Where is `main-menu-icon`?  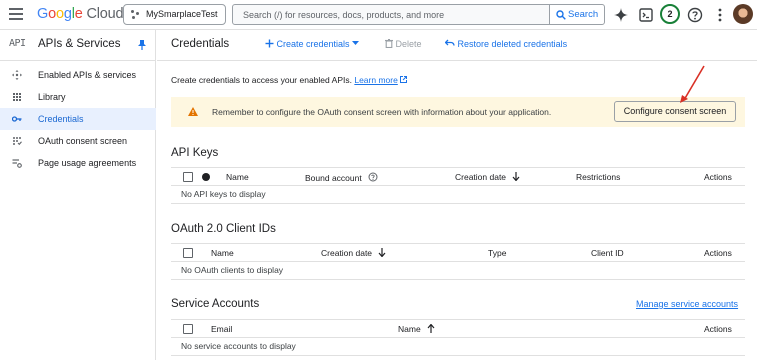
main-menu-icon is located at coordinates (16, 14).